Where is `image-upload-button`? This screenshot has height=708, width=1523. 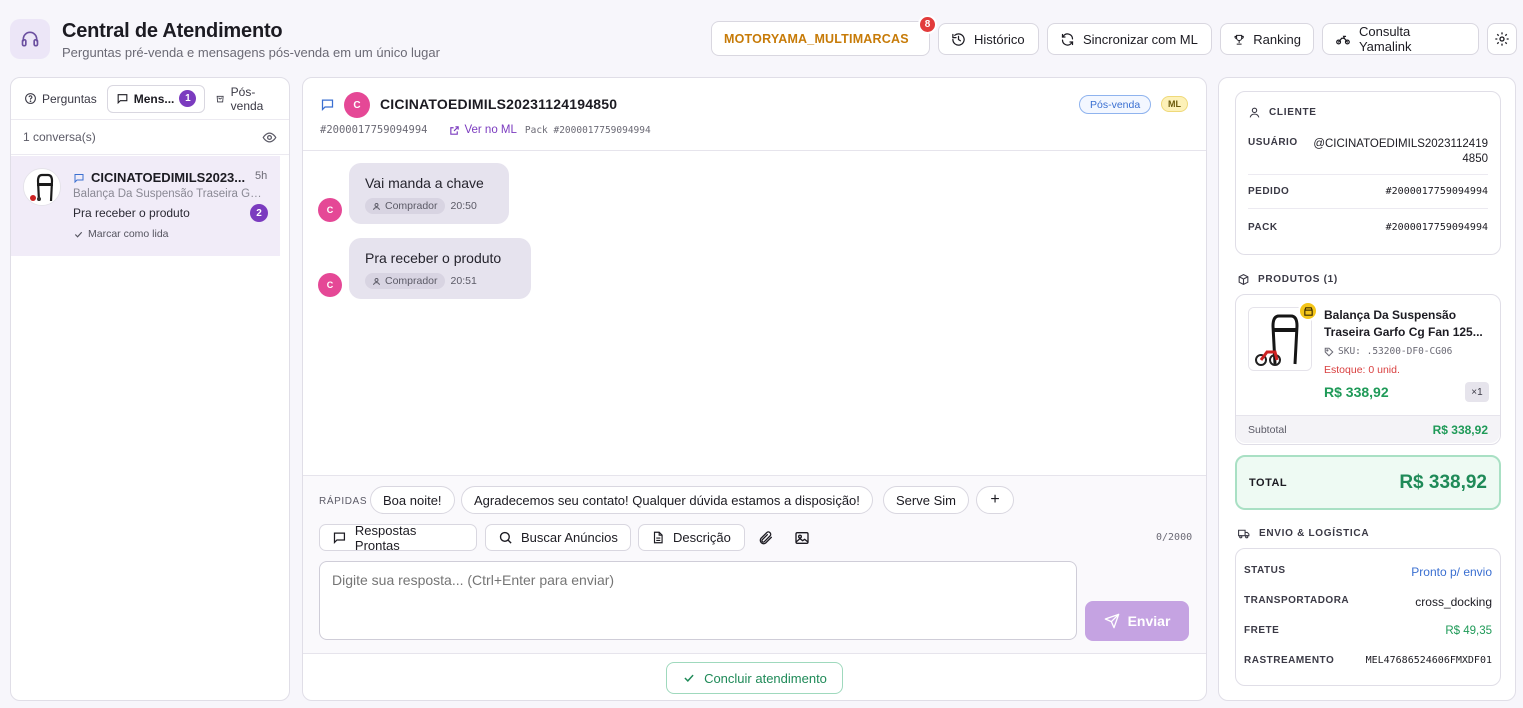
image-upload-button is located at coordinates (802, 538).